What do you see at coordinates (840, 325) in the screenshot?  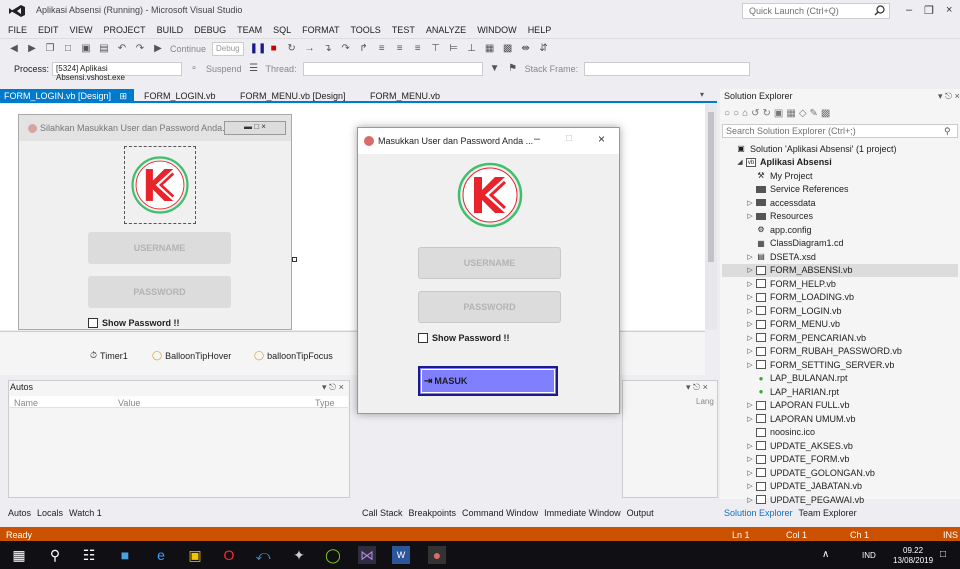 I see `tree-item: ▷ FORM_MENU.vb` at bounding box center [840, 325].